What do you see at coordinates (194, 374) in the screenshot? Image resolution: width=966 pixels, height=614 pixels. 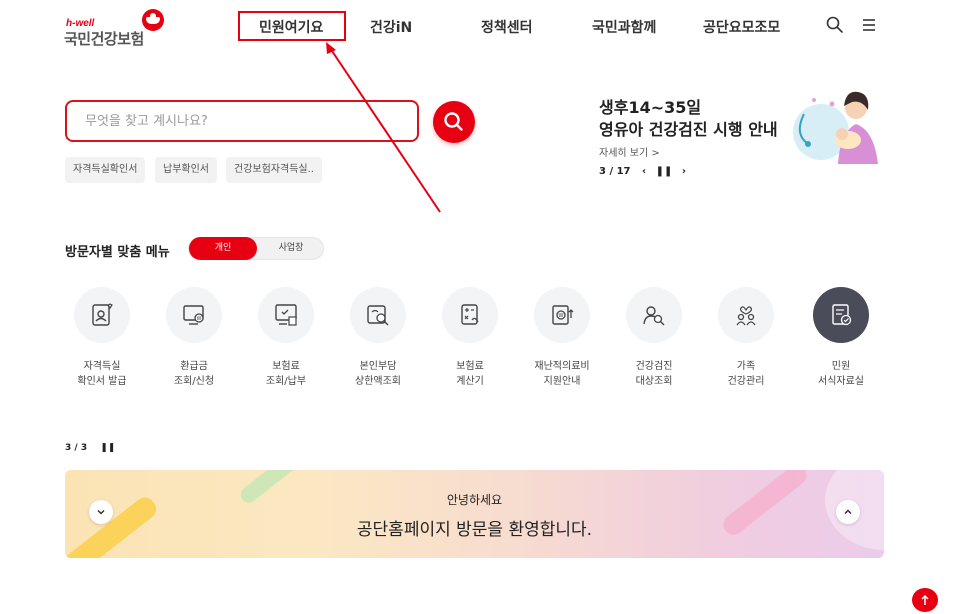 I see `menu-item-label: 환급금 조회/신청` at bounding box center [194, 374].